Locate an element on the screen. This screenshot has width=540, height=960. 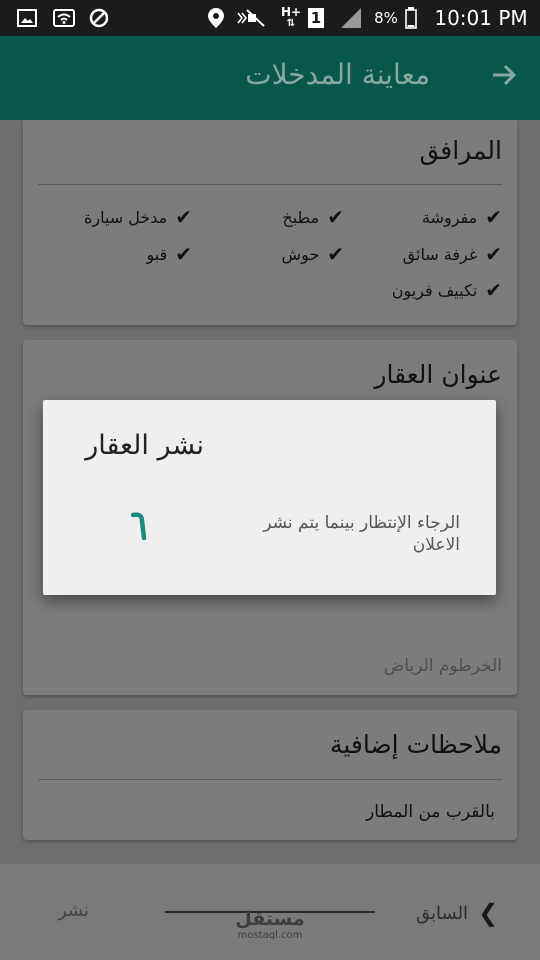
dialog-message: الرجاء الإنتظار بينما يتم نشر الاعلان is located at coordinates (361, 534).